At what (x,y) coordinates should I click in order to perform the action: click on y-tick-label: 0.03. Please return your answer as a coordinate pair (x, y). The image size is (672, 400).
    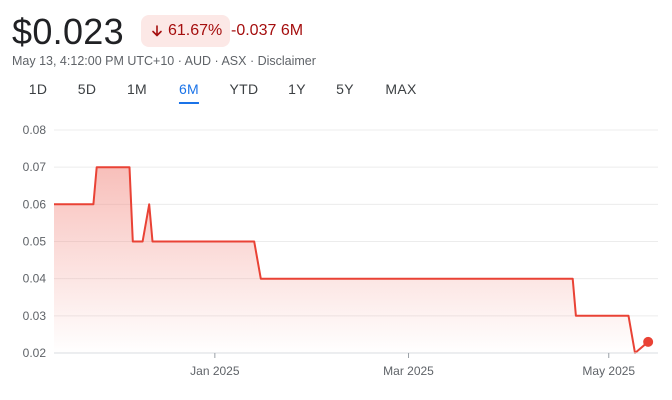
    Looking at the image, I should click on (35, 316).